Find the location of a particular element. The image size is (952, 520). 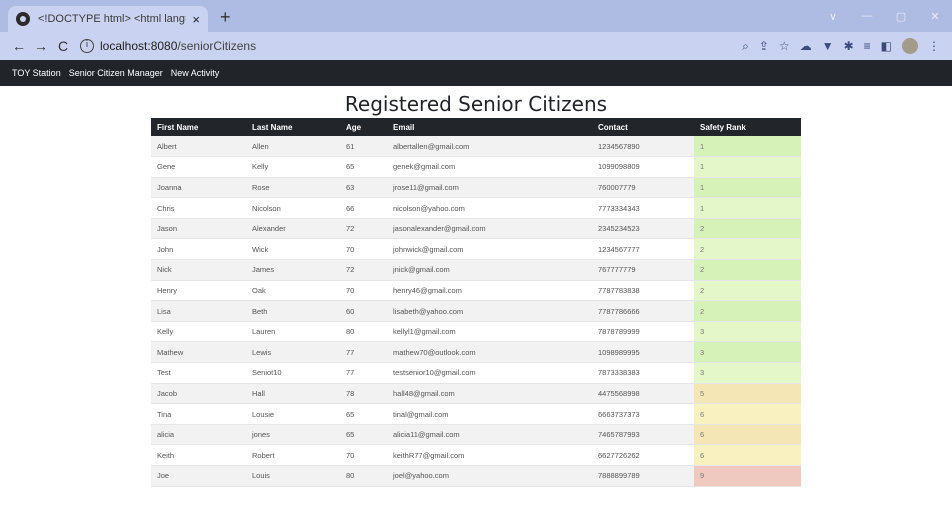

bookmark-star-icon: ☆ is located at coordinates (784, 46).